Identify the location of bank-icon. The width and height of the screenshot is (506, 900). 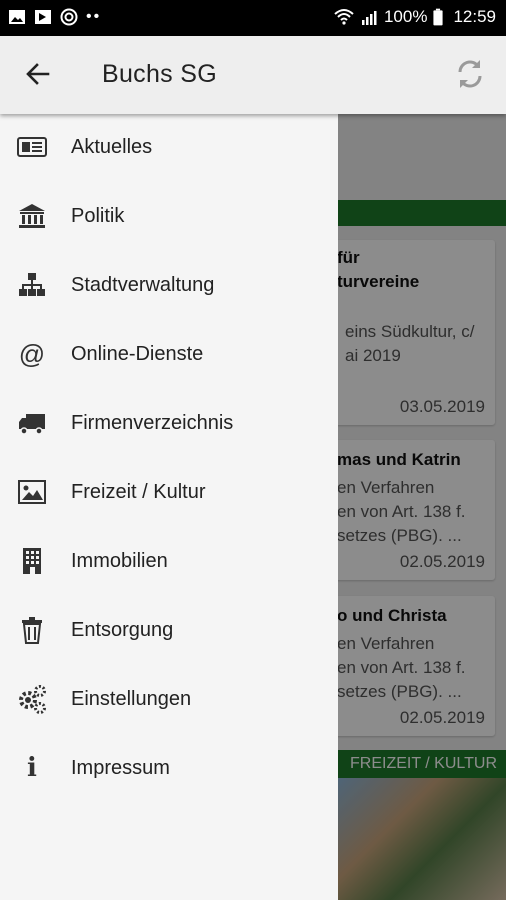
(32, 216).